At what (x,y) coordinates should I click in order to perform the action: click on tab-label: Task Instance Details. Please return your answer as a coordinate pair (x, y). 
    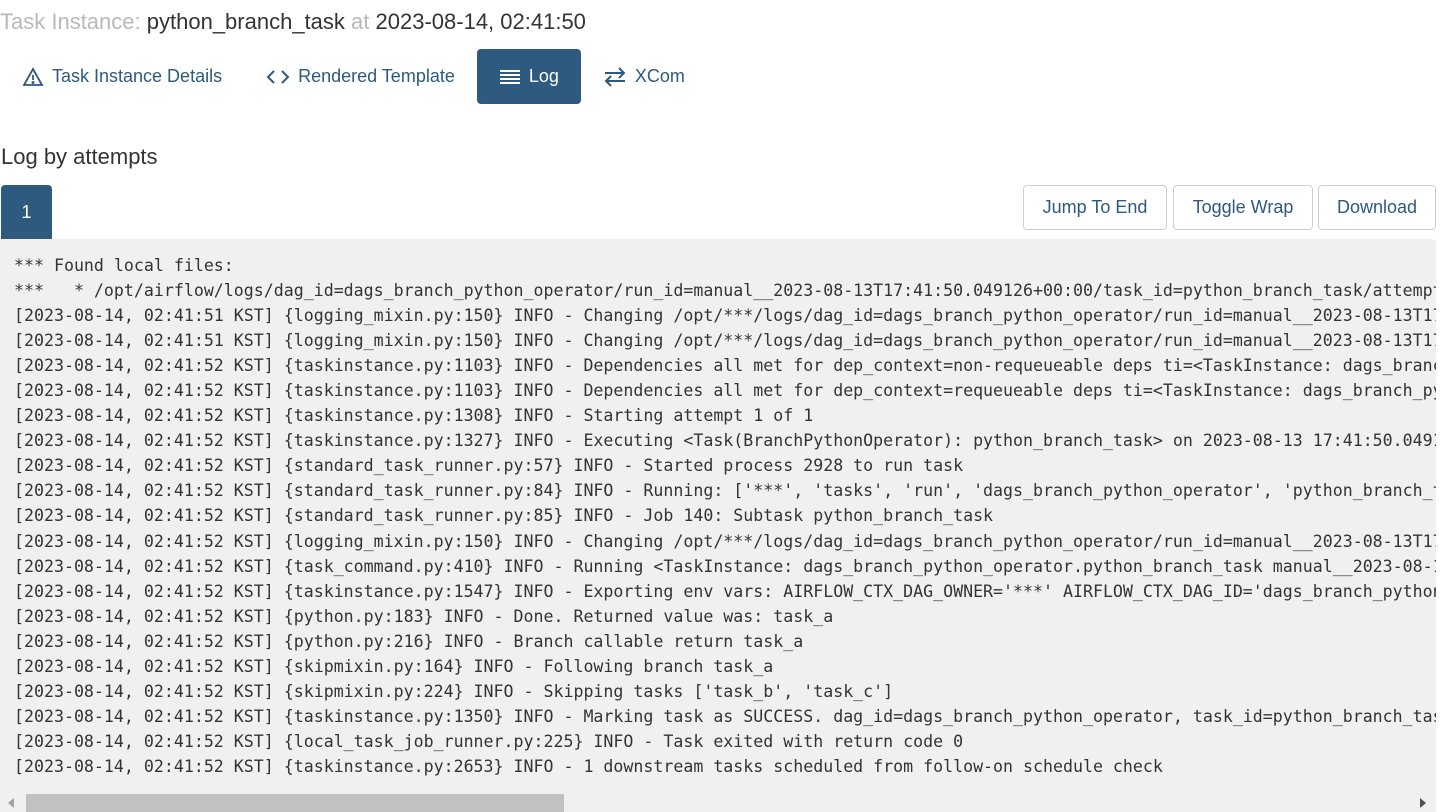
    Looking at the image, I should click on (137, 76).